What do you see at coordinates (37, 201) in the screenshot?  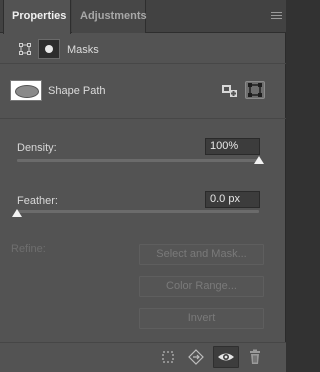 I see `feather-label: Feather:` at bounding box center [37, 201].